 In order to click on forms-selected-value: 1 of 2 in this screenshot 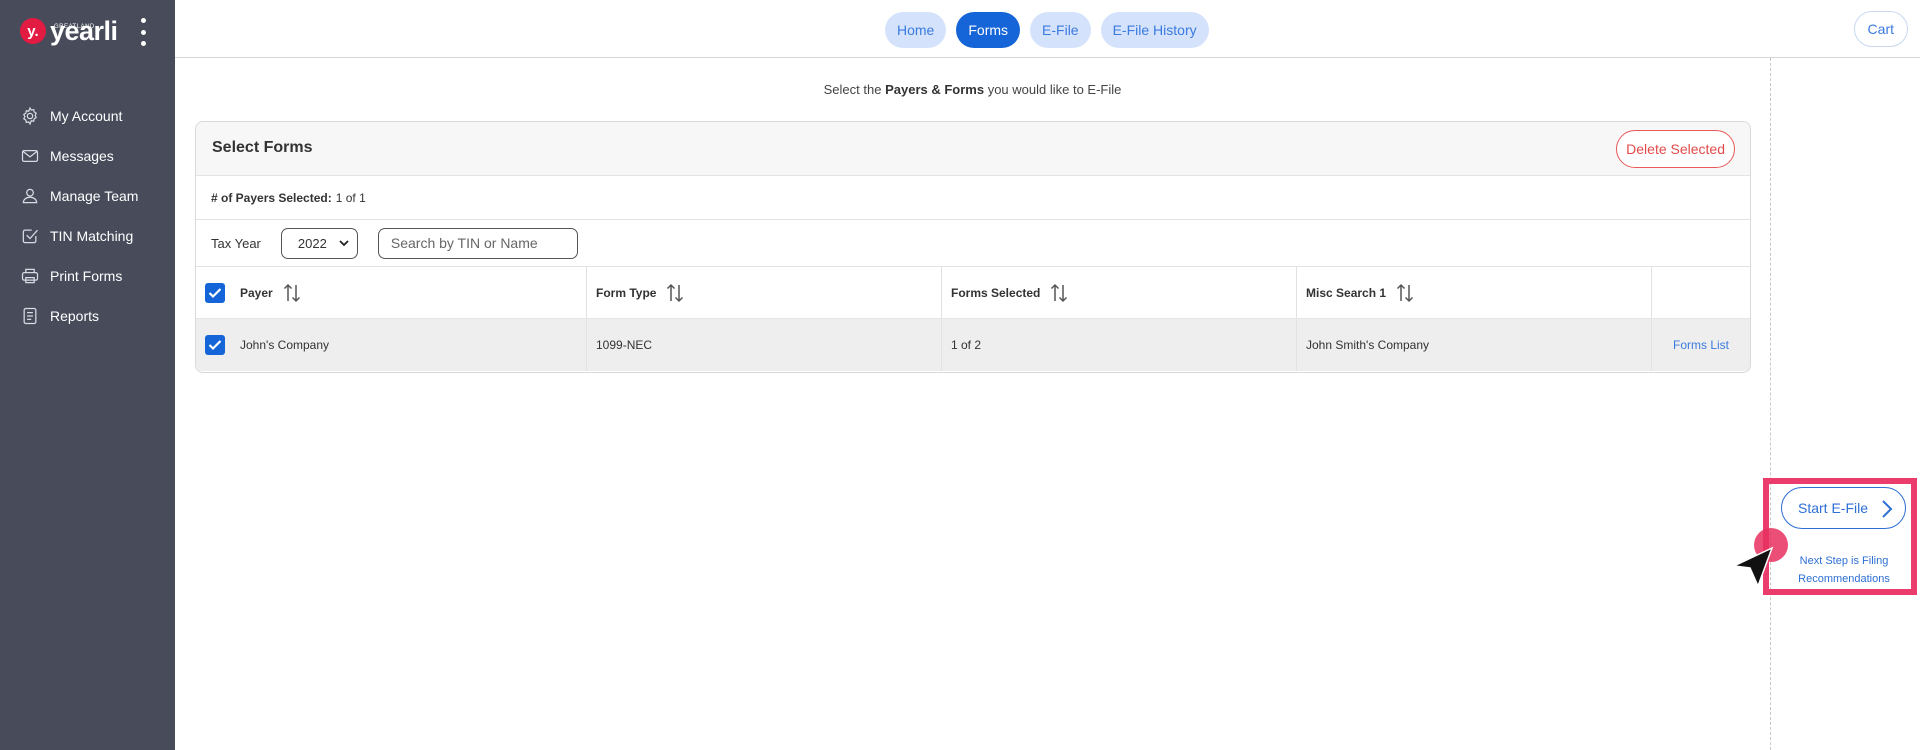, I will do `click(966, 345)`.